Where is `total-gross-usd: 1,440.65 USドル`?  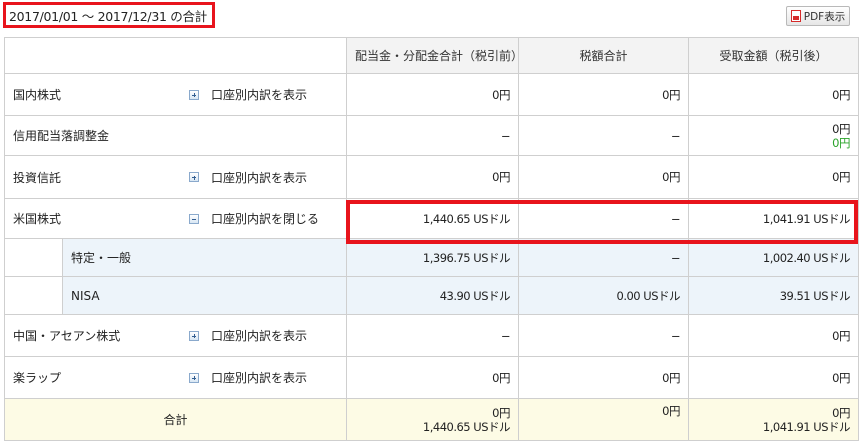 total-gross-usd: 1,440.65 USドル is located at coordinates (466, 426).